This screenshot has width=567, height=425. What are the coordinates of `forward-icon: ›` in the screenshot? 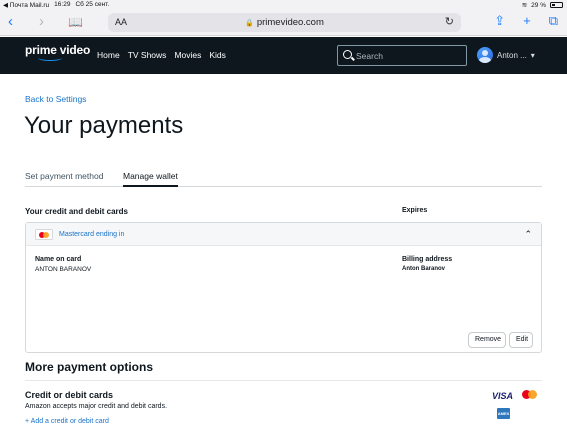 It's located at (41, 22).